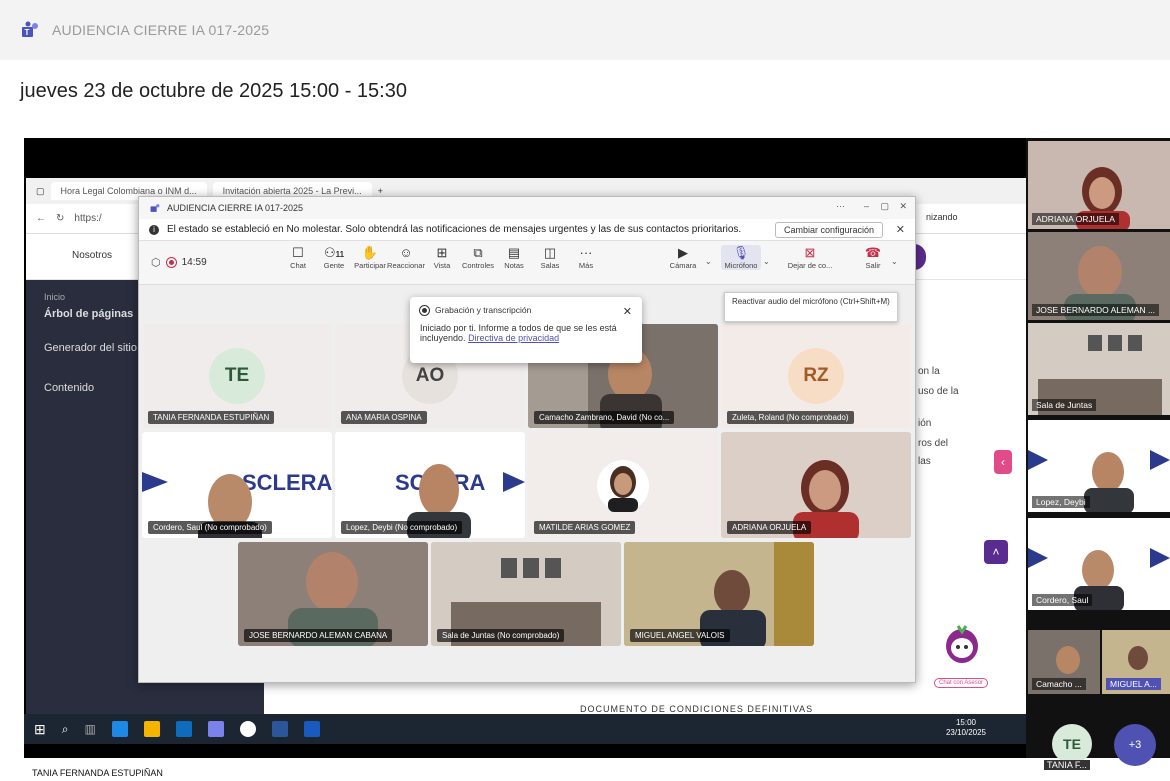 This screenshot has width=1170, height=781. I want to click on participant-name: ANA MARIA OSPINA, so click(384, 417).